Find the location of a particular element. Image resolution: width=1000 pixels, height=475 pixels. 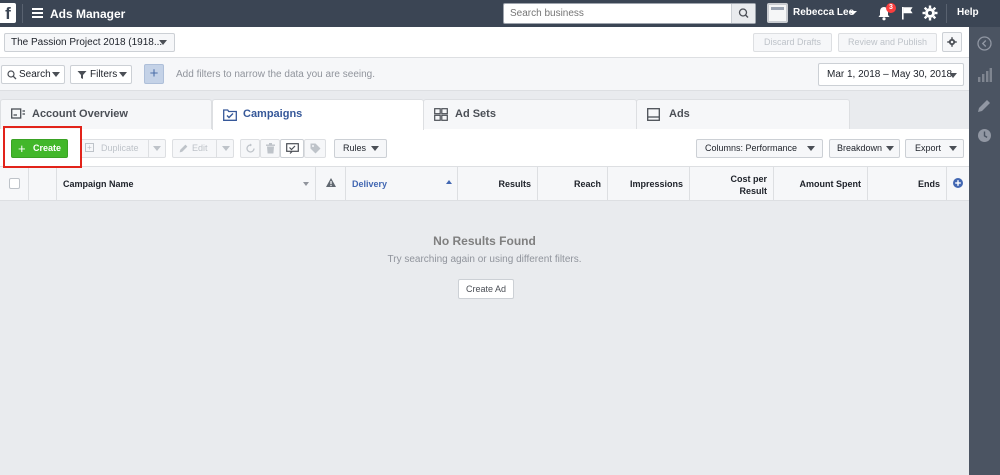

column-header-amount-spent: Amount Spent is located at coordinates (821, 184).